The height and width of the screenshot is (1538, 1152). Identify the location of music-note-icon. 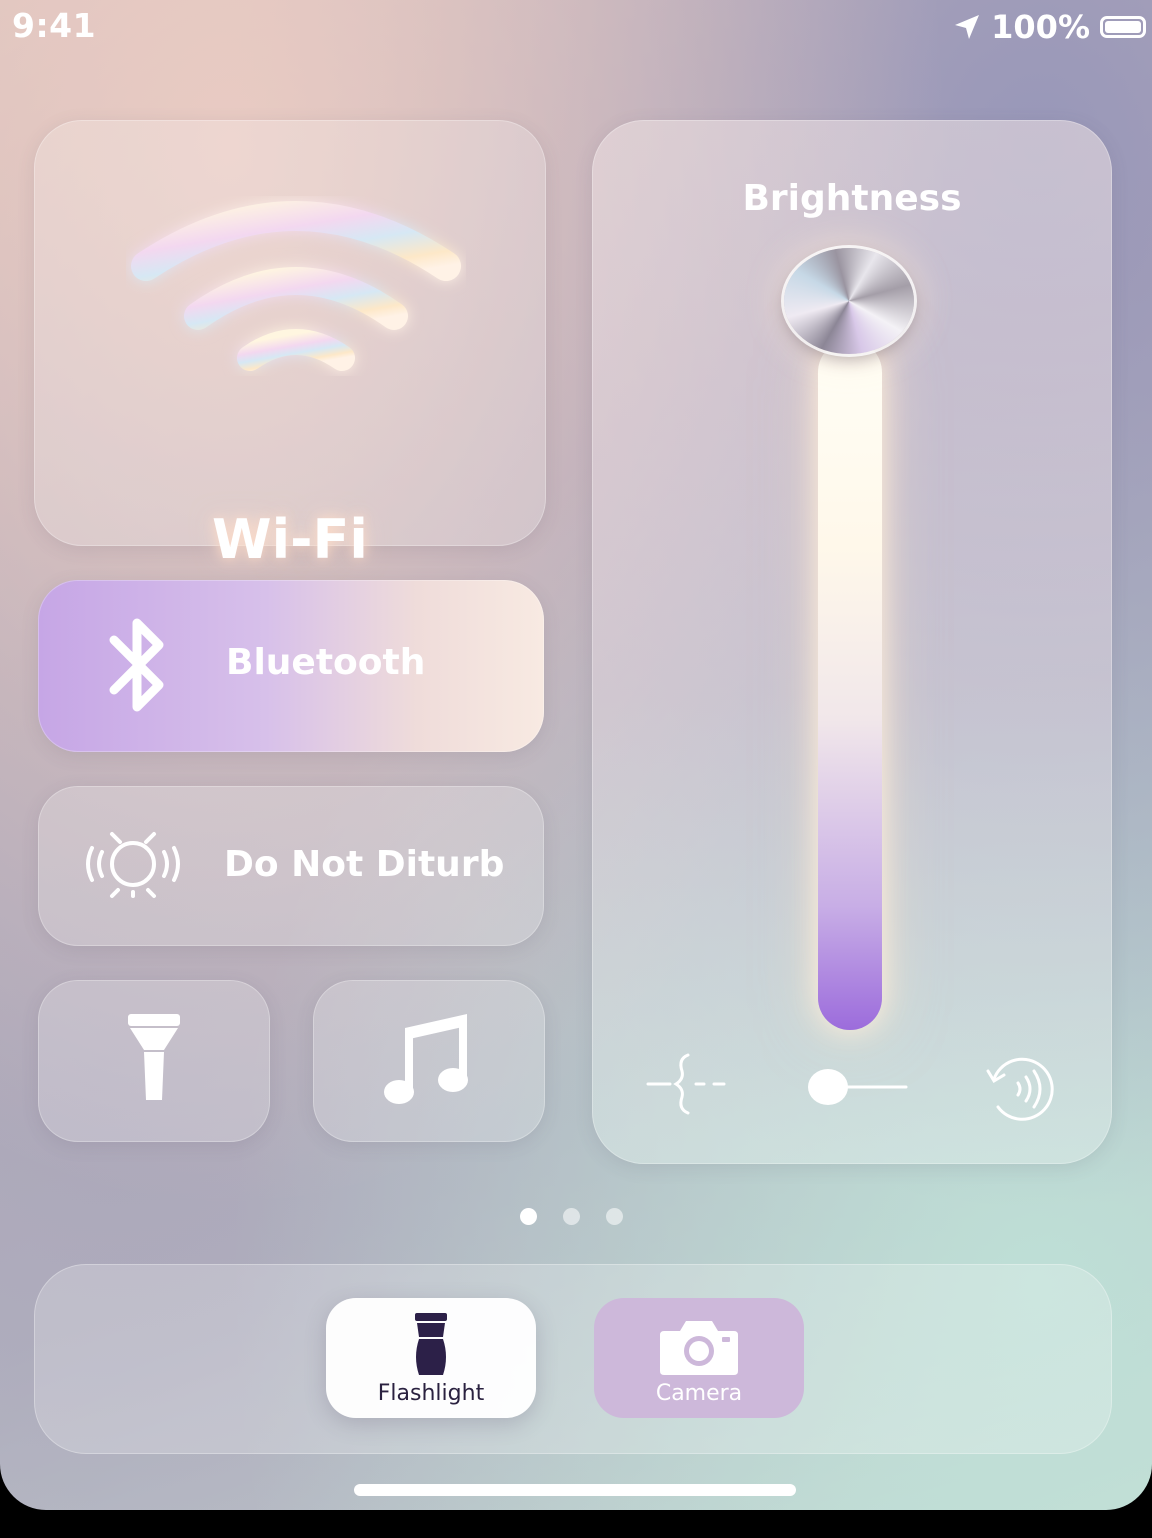
(426, 1059).